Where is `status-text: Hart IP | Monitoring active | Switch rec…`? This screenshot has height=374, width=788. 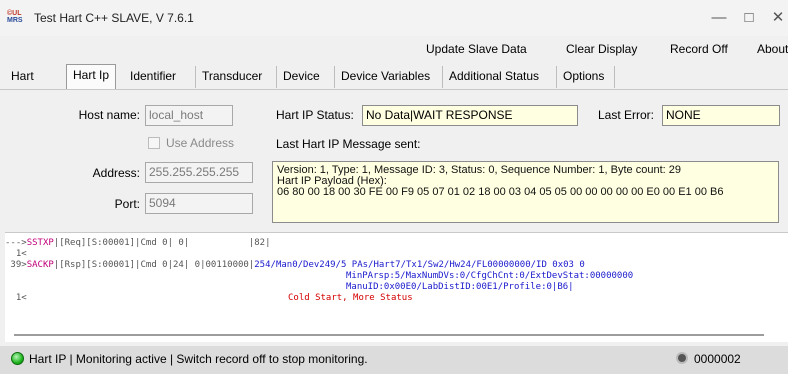 status-text: Hart IP | Monitoring active | Switch rec… is located at coordinates (198, 359).